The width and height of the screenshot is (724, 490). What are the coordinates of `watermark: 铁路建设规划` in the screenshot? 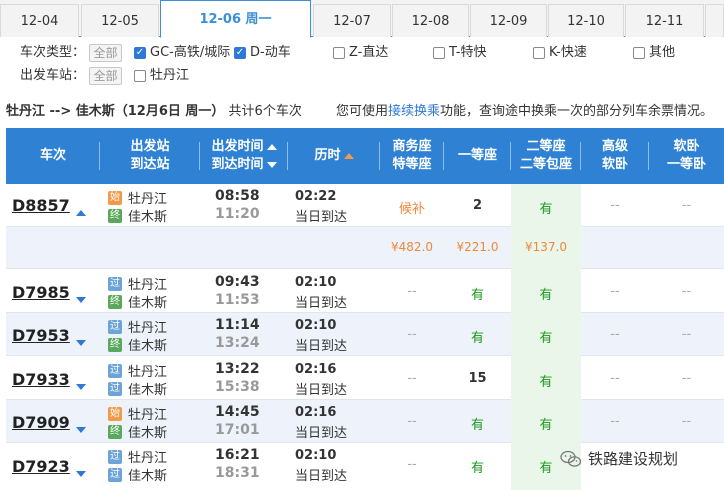 It's located at (619, 458).